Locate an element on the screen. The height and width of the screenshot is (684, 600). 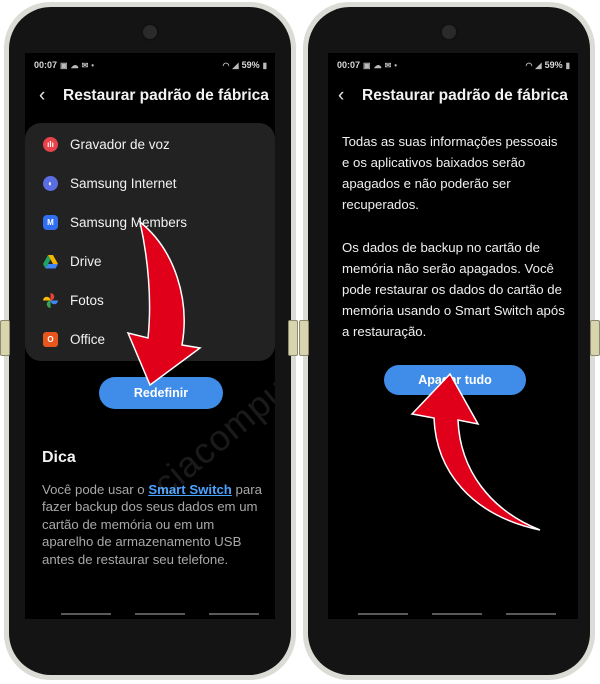
reset-button: Redefinir is located at coordinates (161, 393).